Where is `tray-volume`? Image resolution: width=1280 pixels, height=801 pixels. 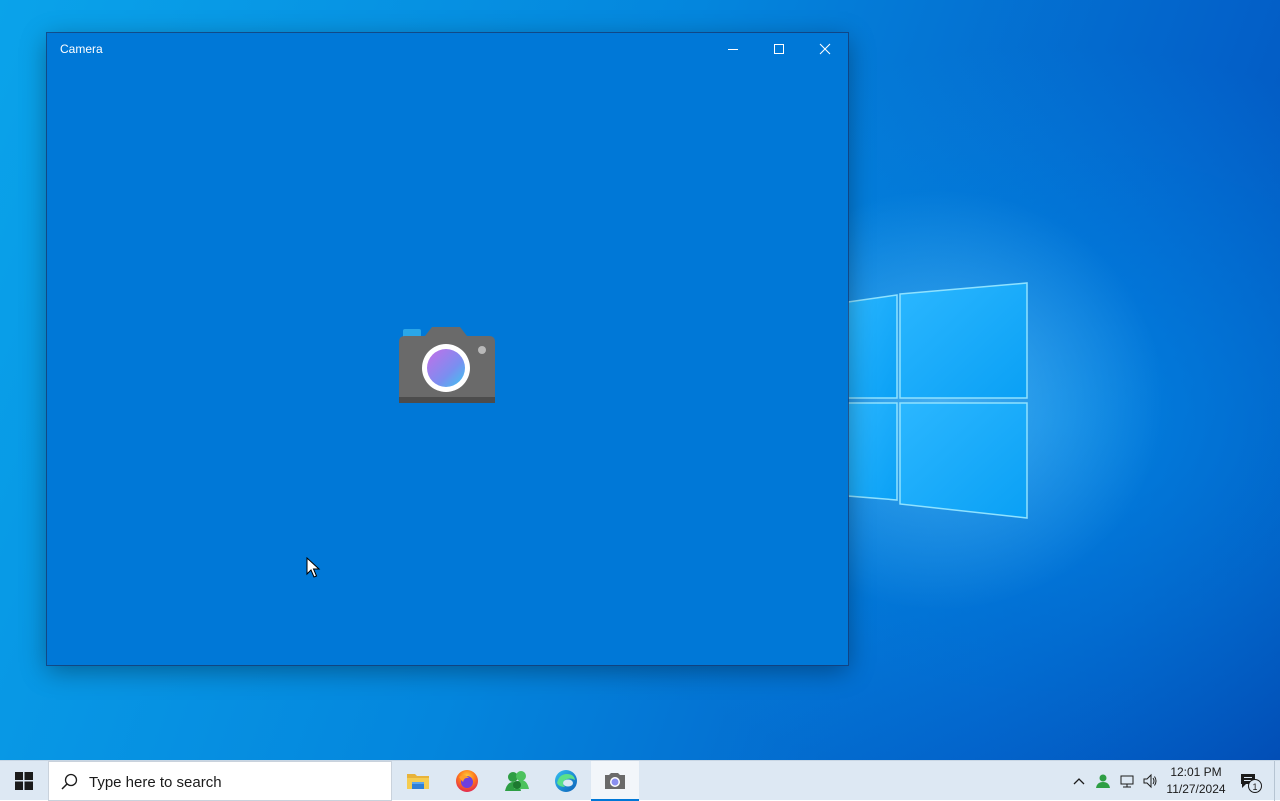 tray-volume is located at coordinates (1150, 781).